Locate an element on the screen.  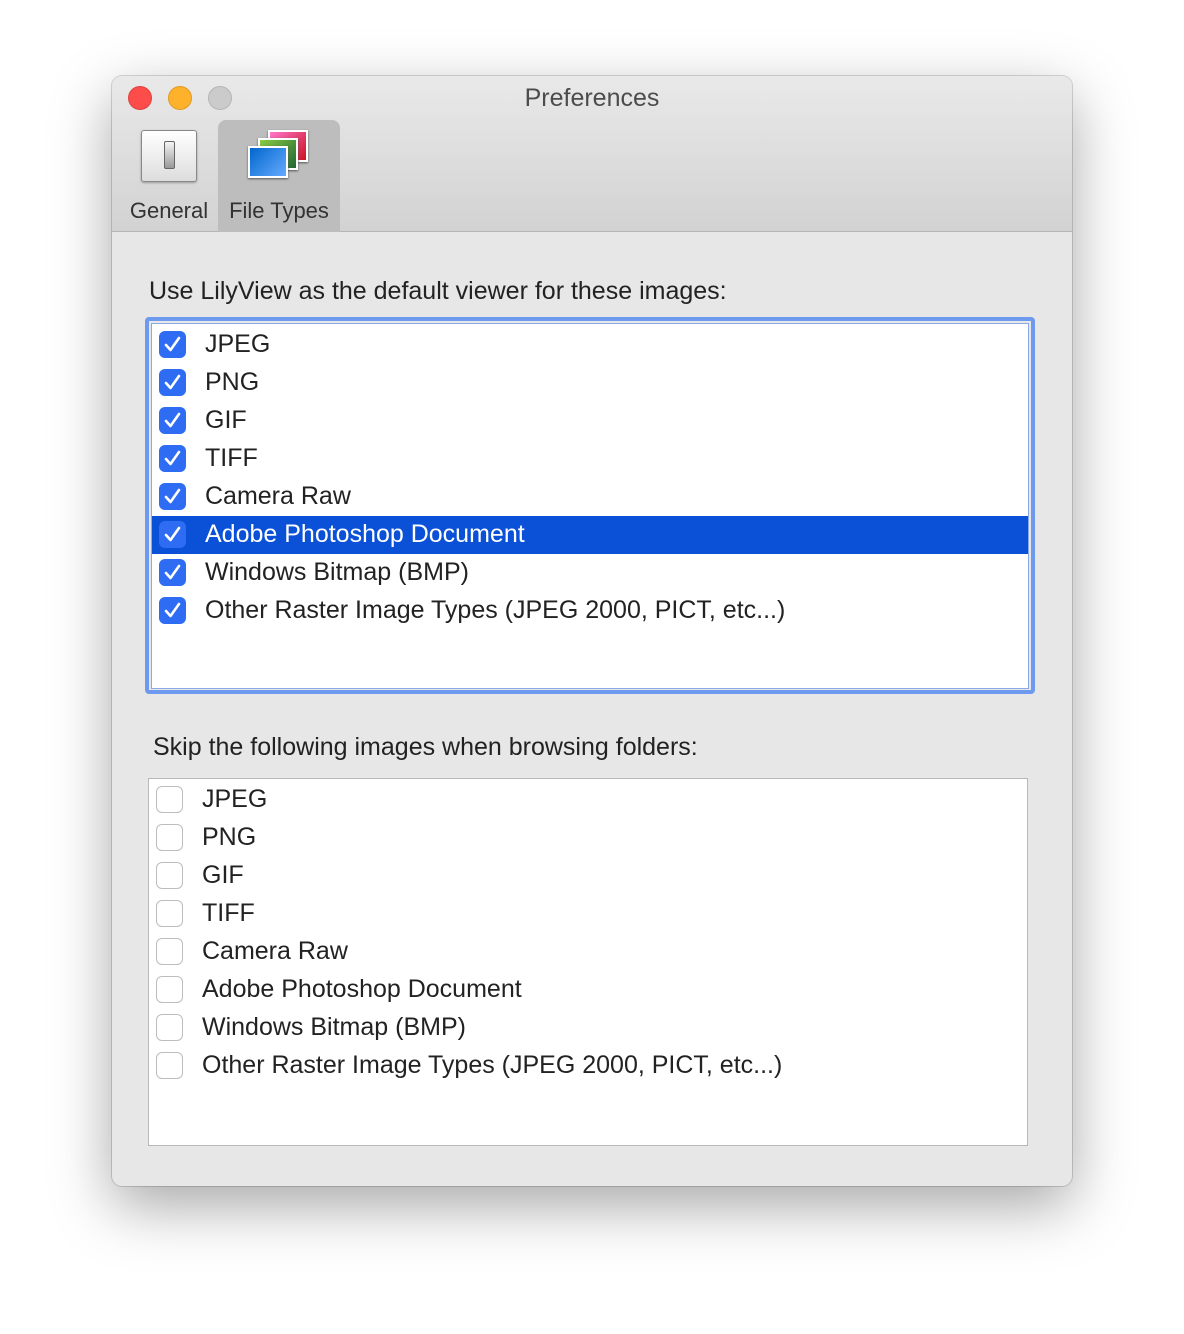
titlebar: Preferences General File Types is located at coordinates (592, 154).